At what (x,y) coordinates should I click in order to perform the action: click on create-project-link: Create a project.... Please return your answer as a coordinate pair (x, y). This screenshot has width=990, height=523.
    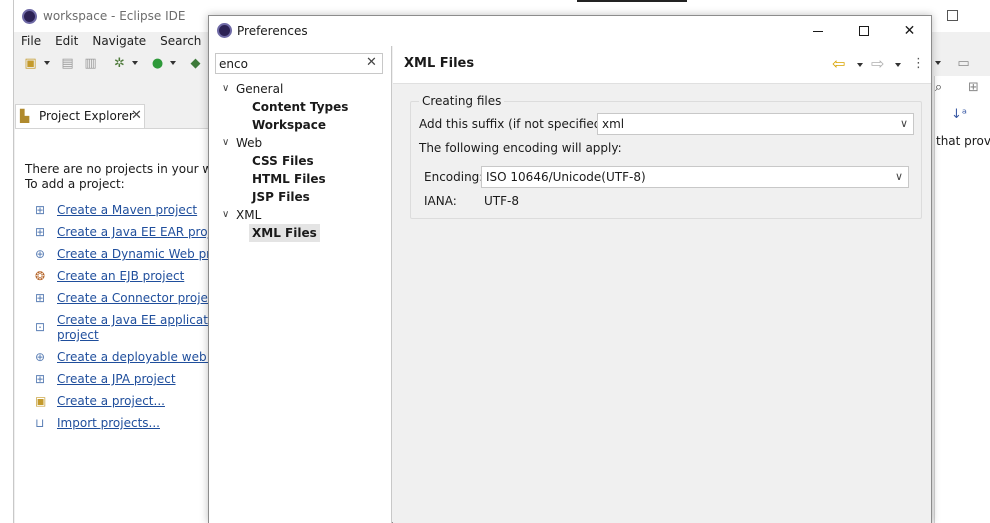
    Looking at the image, I should click on (111, 401).